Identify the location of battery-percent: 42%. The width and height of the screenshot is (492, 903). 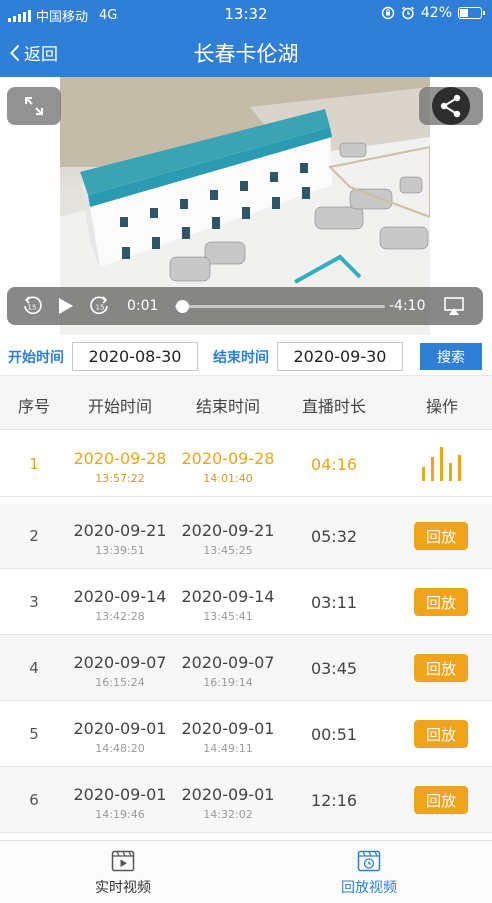
(436, 13).